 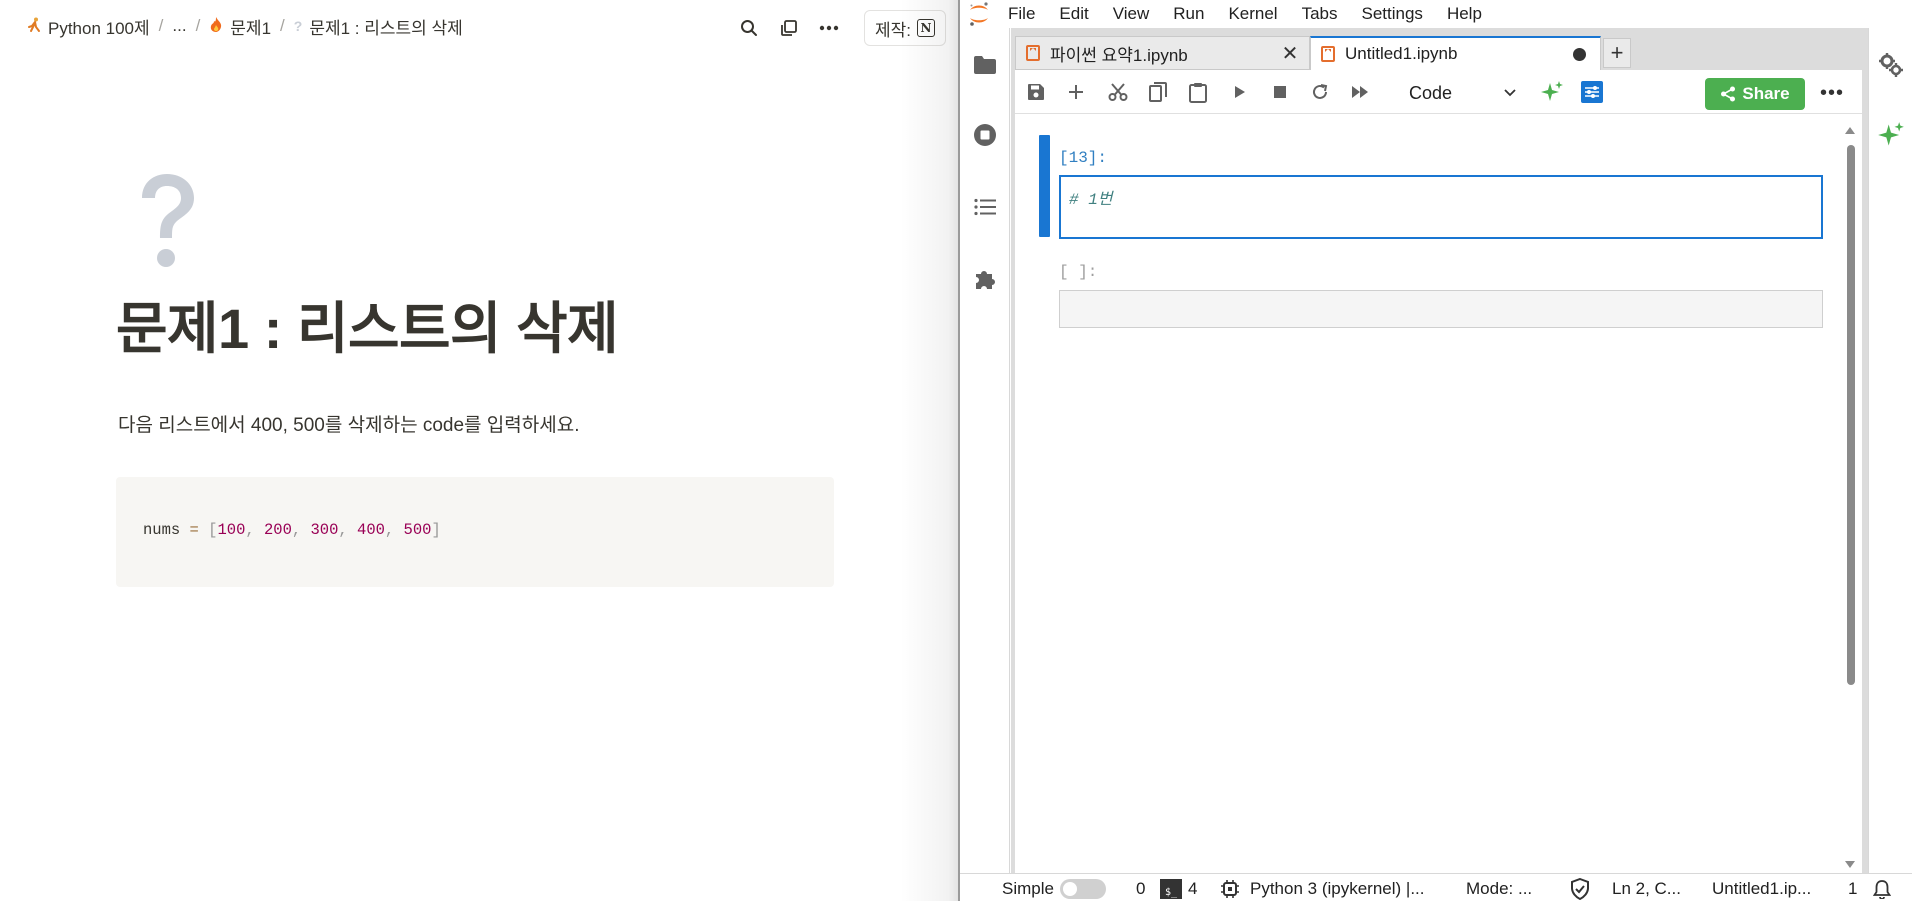 What do you see at coordinates (1392, 14) in the screenshot?
I see `menu-settings: Settings` at bounding box center [1392, 14].